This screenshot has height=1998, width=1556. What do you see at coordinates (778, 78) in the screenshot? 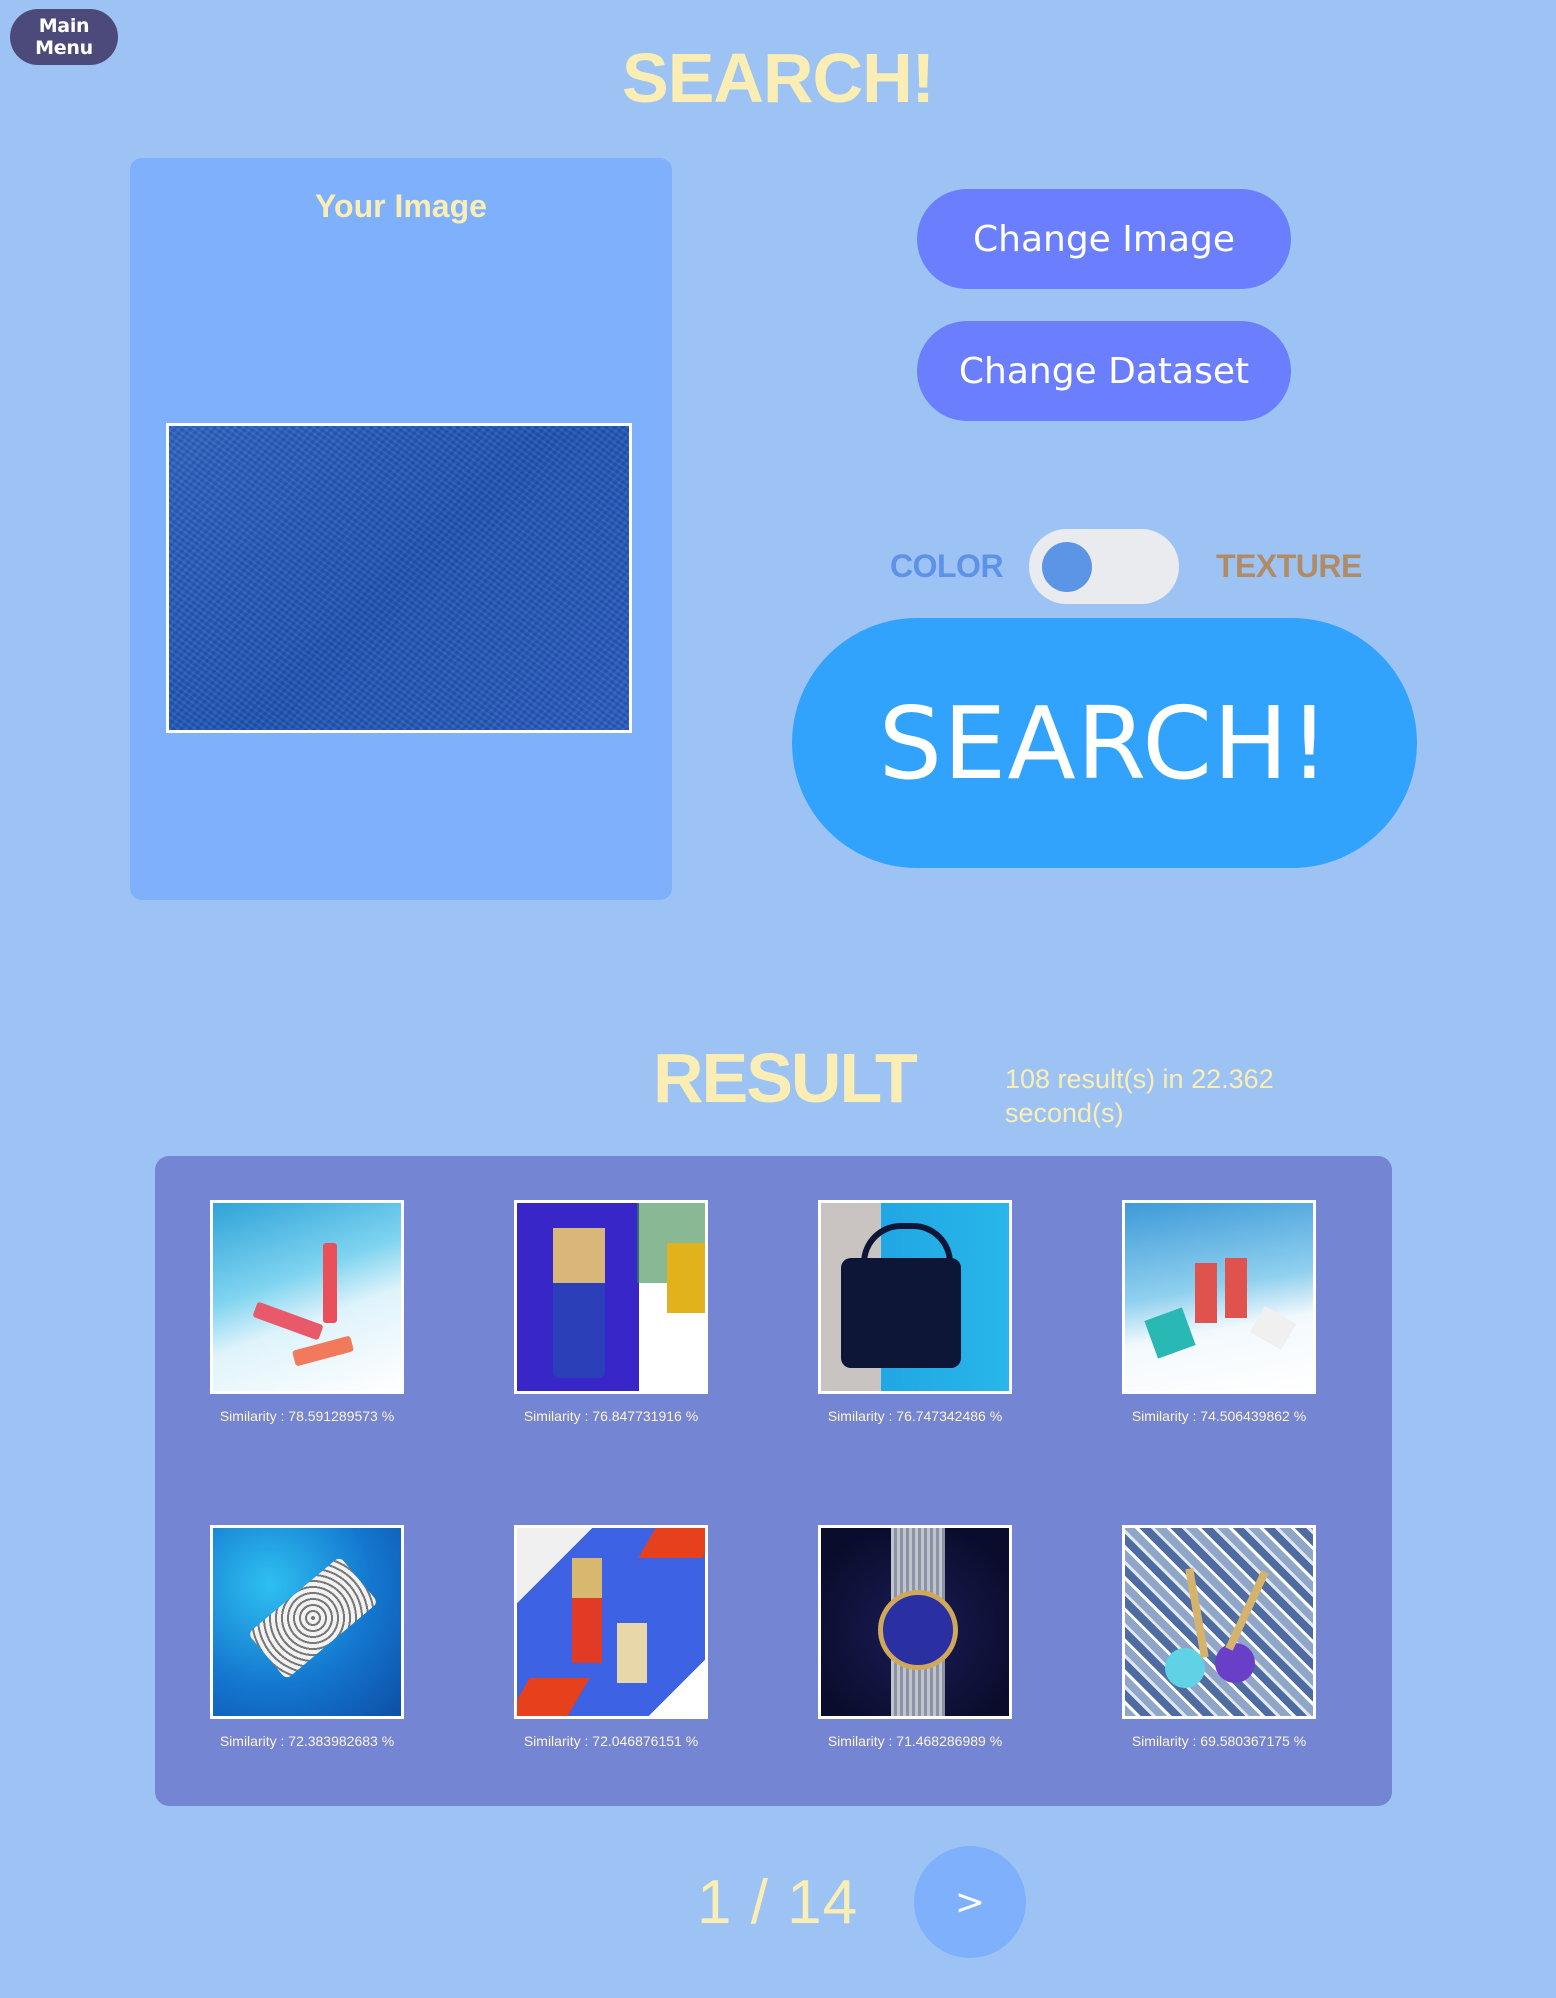
I see `page-title: SEARCH!` at bounding box center [778, 78].